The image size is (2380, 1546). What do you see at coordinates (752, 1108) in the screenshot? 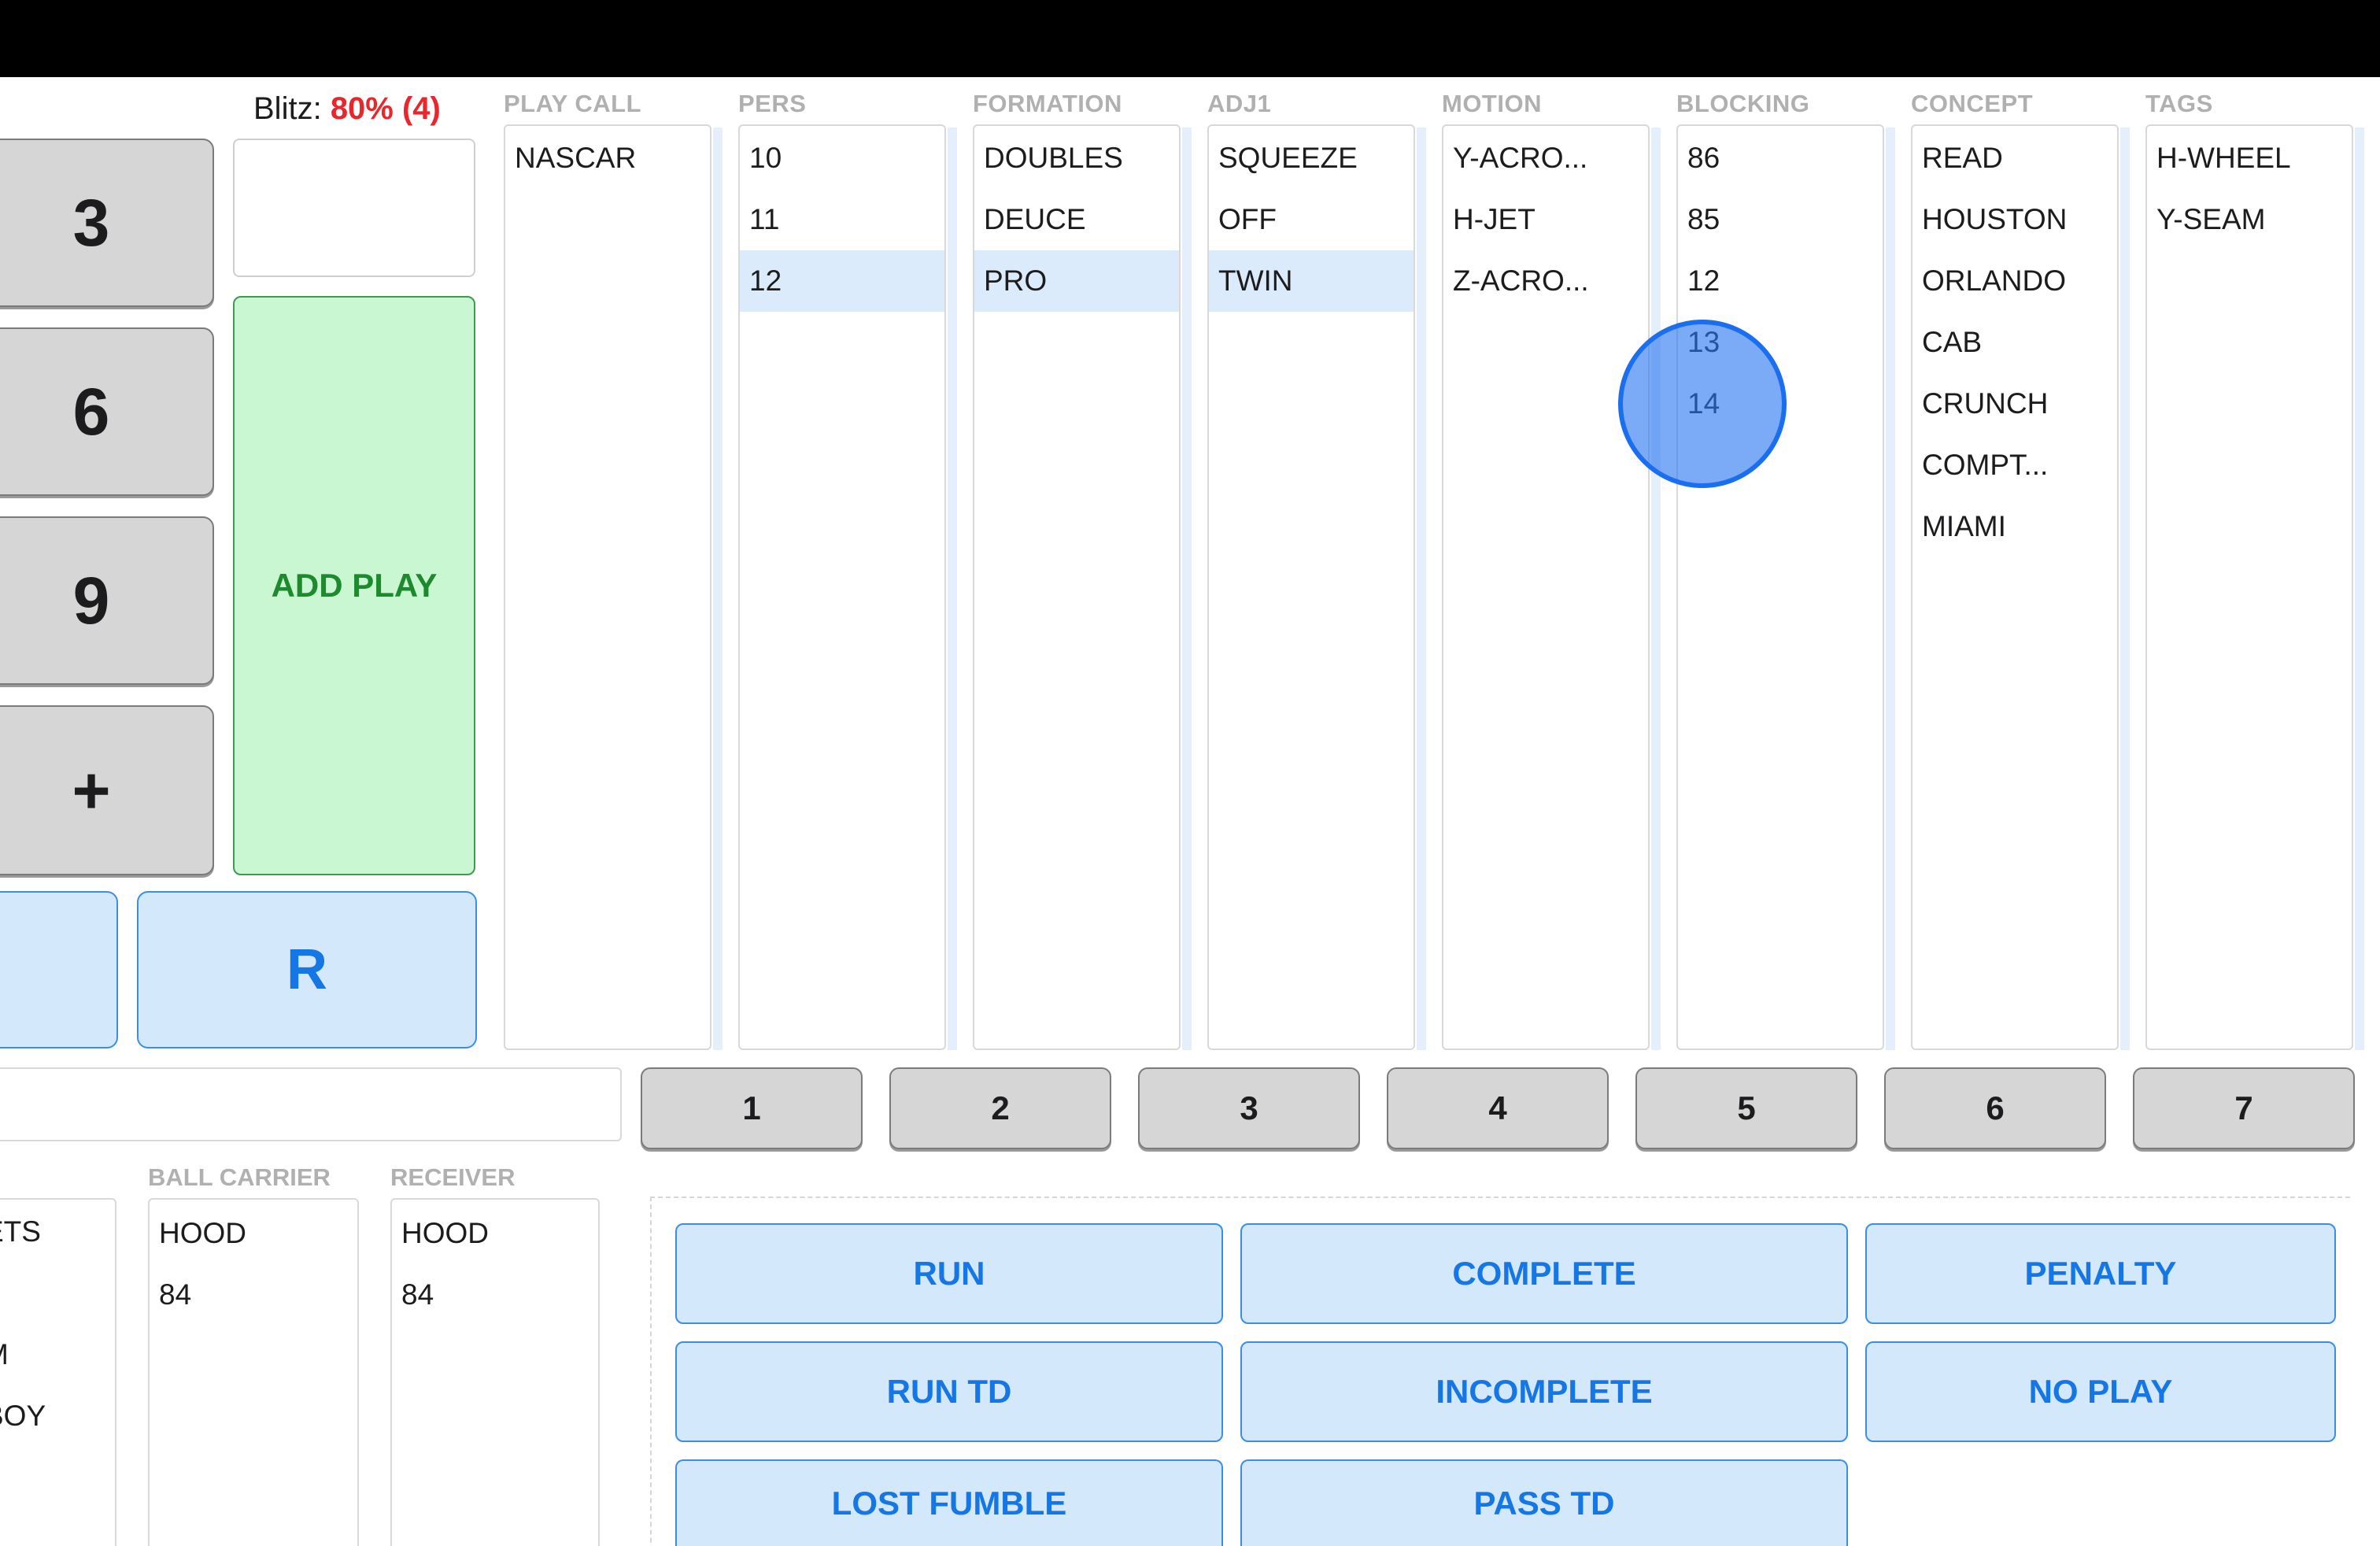
I see `number-button: 1` at bounding box center [752, 1108].